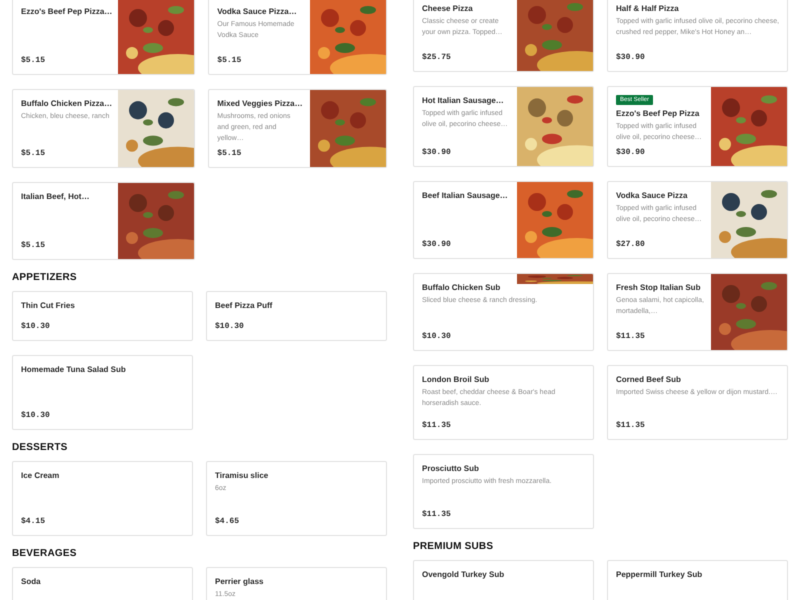 The image size is (800, 600). I want to click on item-name: Ovengold Turkey Sub, so click(463, 574).